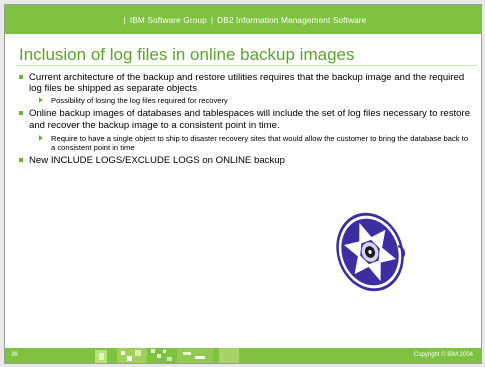 This screenshot has height=367, width=485. What do you see at coordinates (243, 355) in the screenshot?
I see `footer-band: 36 Copyright © IBM 2004` at bounding box center [243, 355].